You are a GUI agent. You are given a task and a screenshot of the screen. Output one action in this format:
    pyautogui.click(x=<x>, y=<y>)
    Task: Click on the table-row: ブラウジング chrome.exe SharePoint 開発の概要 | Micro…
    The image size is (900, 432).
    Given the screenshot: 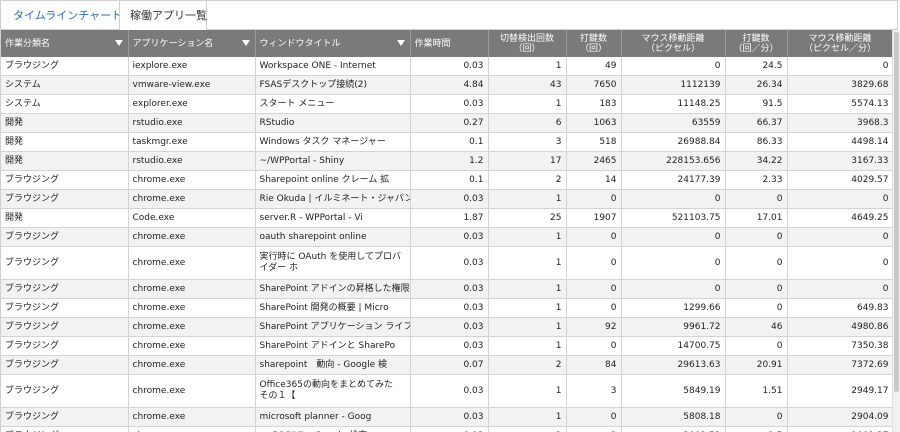 What is the action you would take?
    pyautogui.click(x=446, y=308)
    